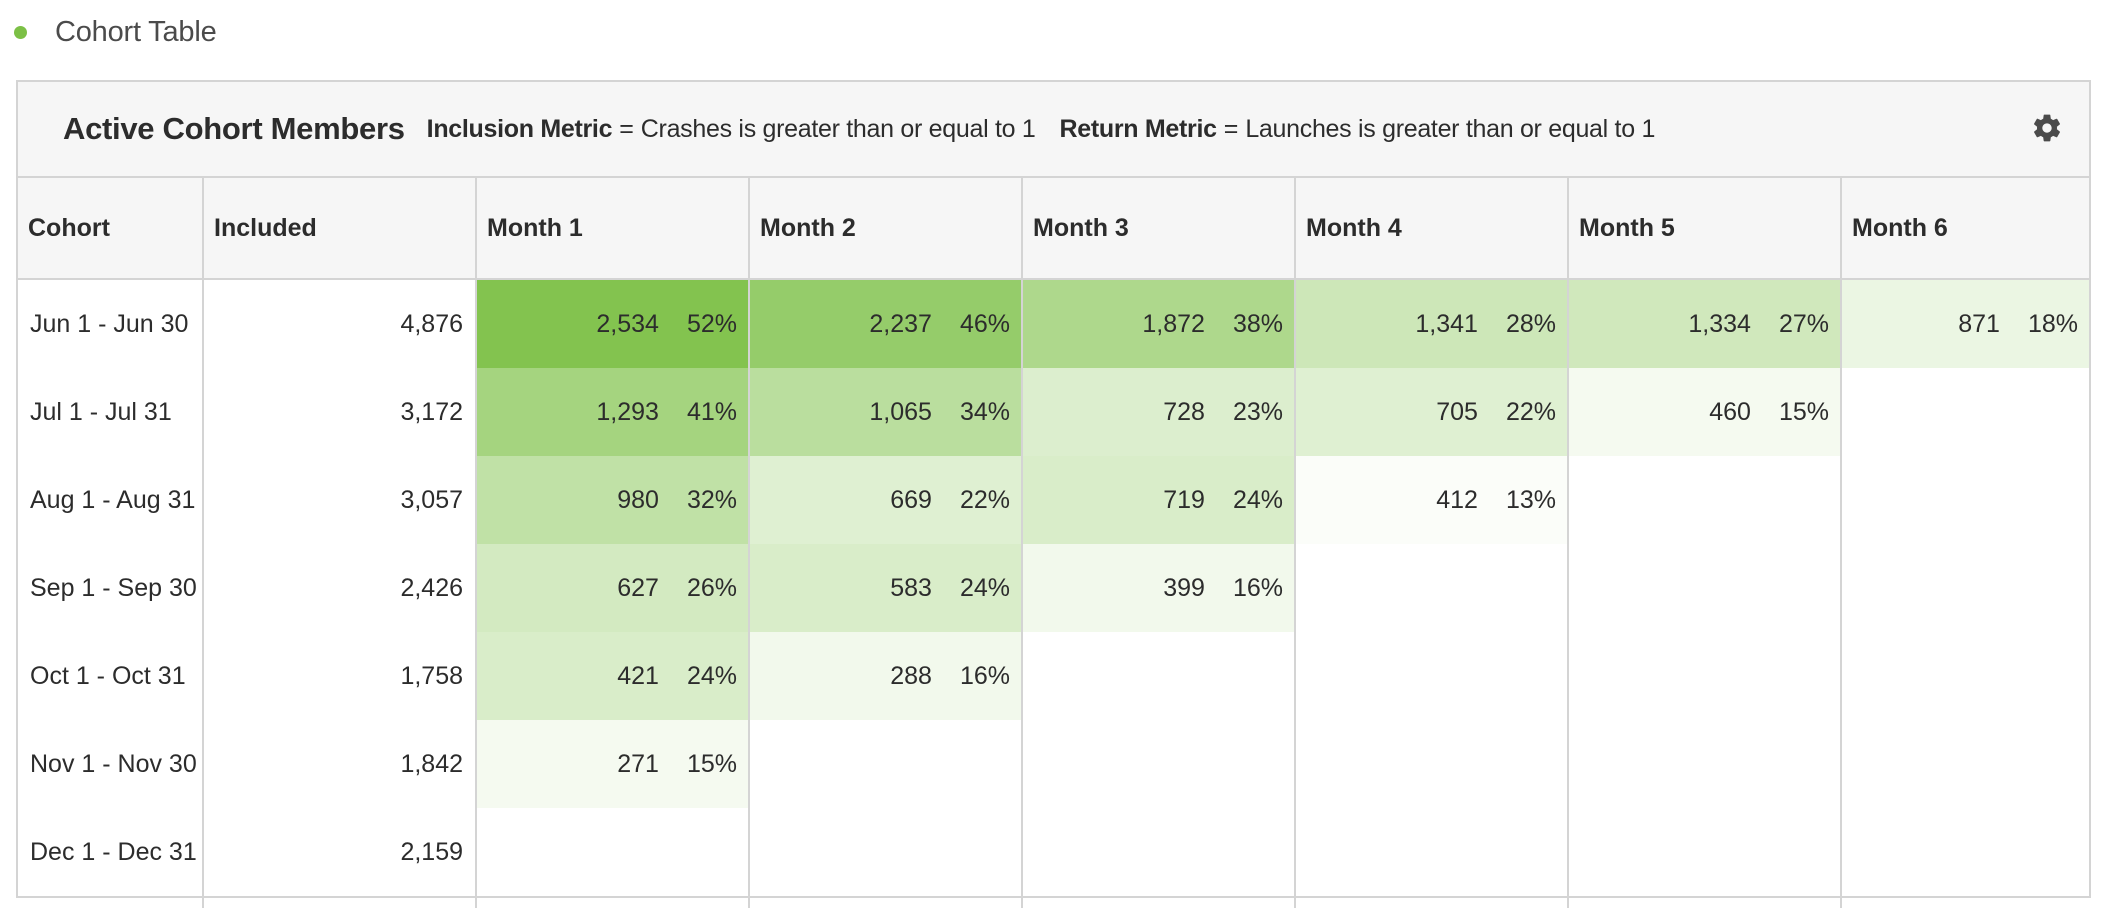 The width and height of the screenshot is (2108, 914). I want to click on retention-percent: 32%, so click(711, 499).